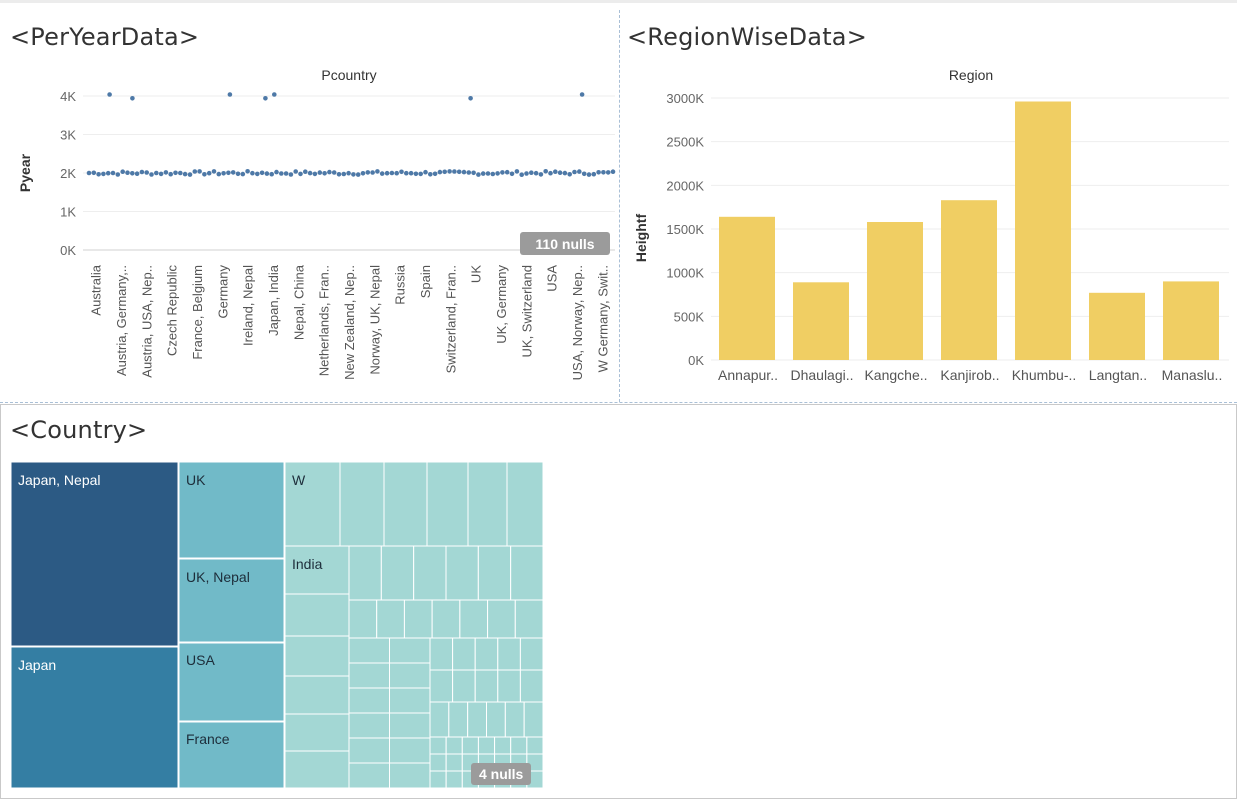 The width and height of the screenshot is (1237, 802). Describe the element at coordinates (196, 480) in the screenshot. I see `treemap-label-uk: UK` at that location.